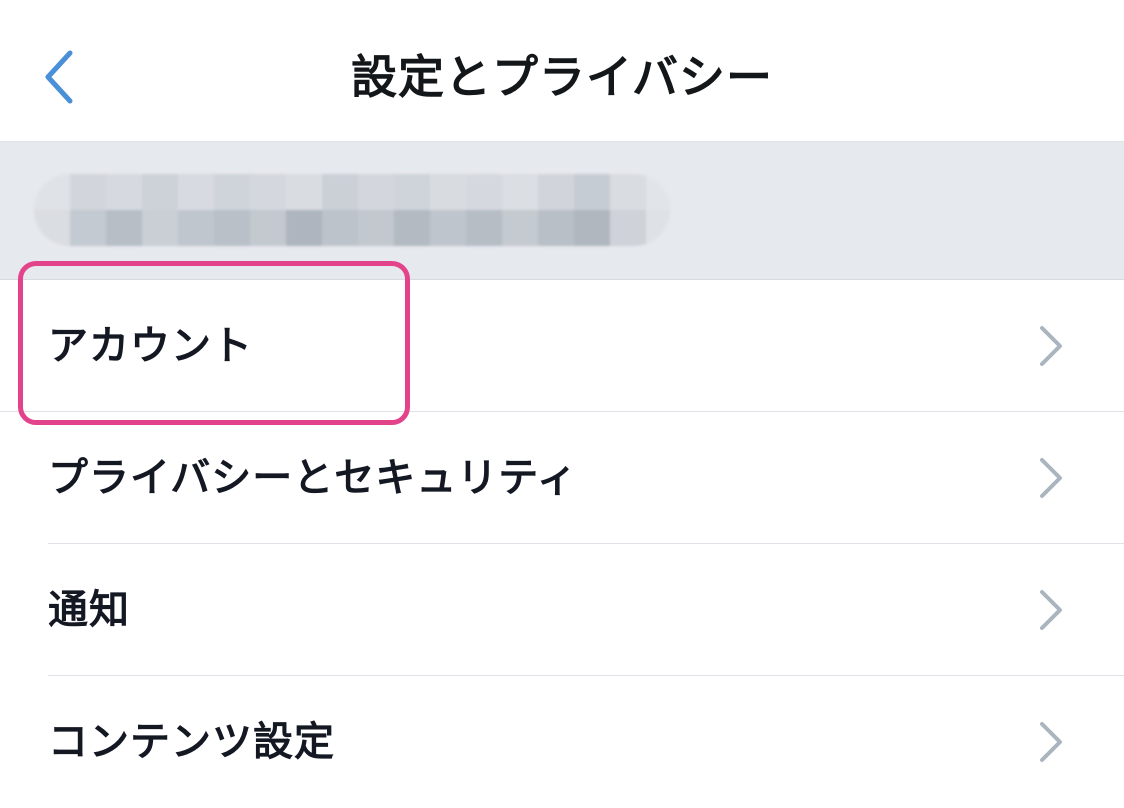 This screenshot has width=1124, height=808. I want to click on page-title: 設定とプライバシー, so click(562, 77).